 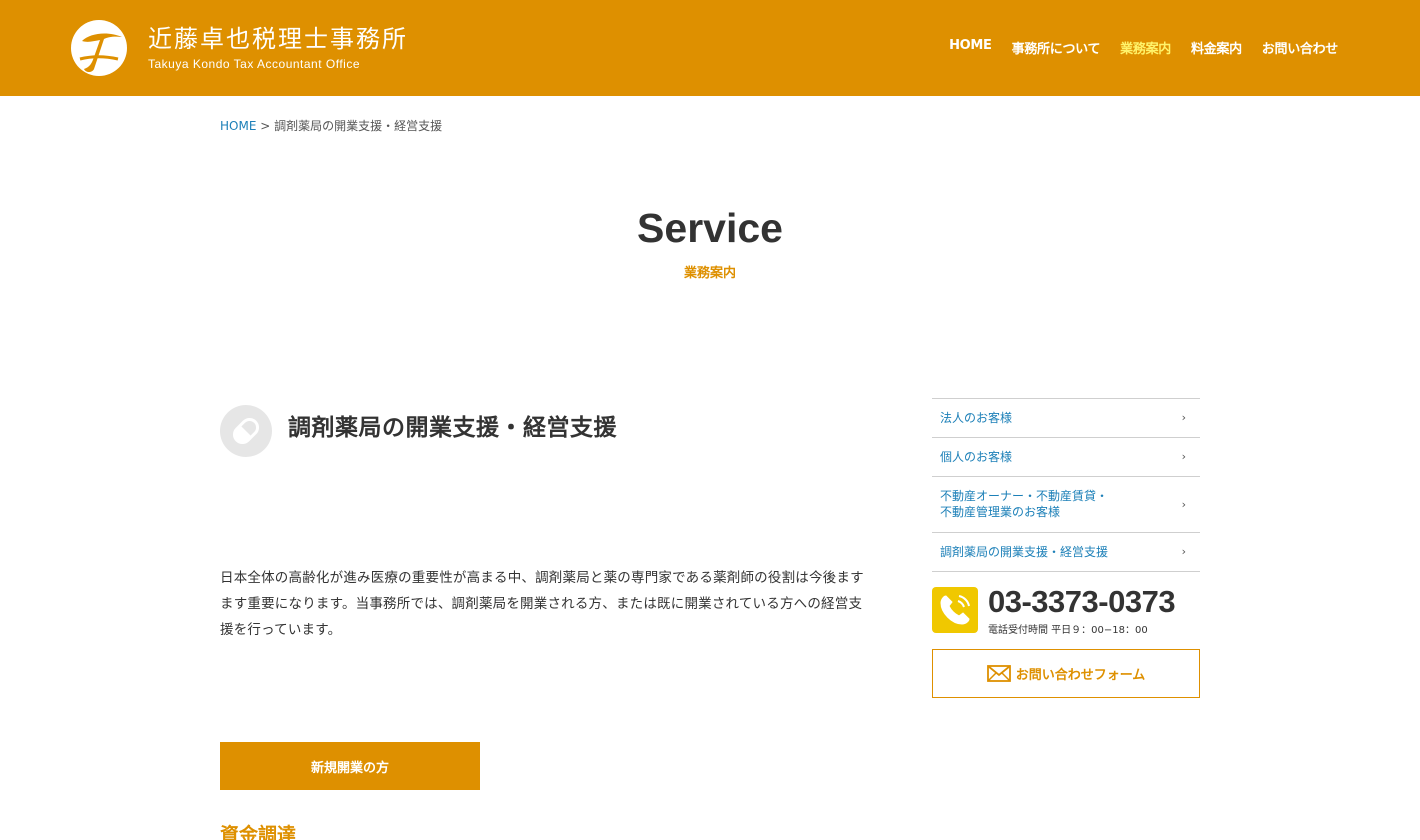 I want to click on breadcrumb-current: 調剤薬局の開業支援・経営支援, so click(x=358, y=126).